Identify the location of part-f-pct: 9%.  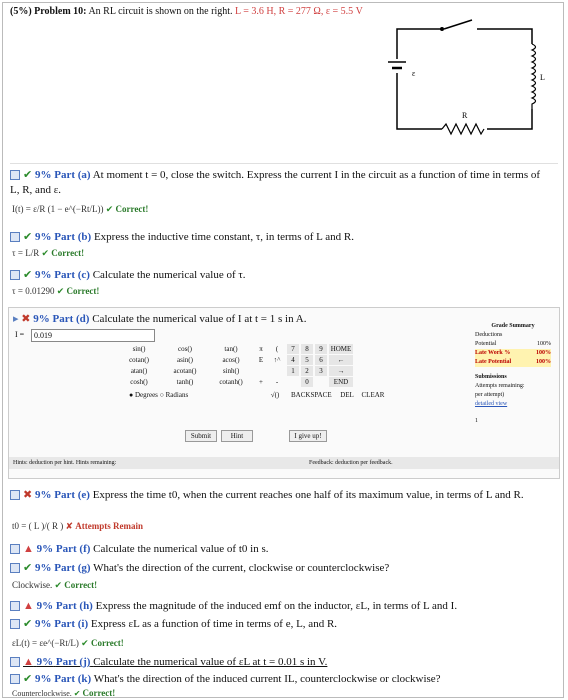
(45, 549).